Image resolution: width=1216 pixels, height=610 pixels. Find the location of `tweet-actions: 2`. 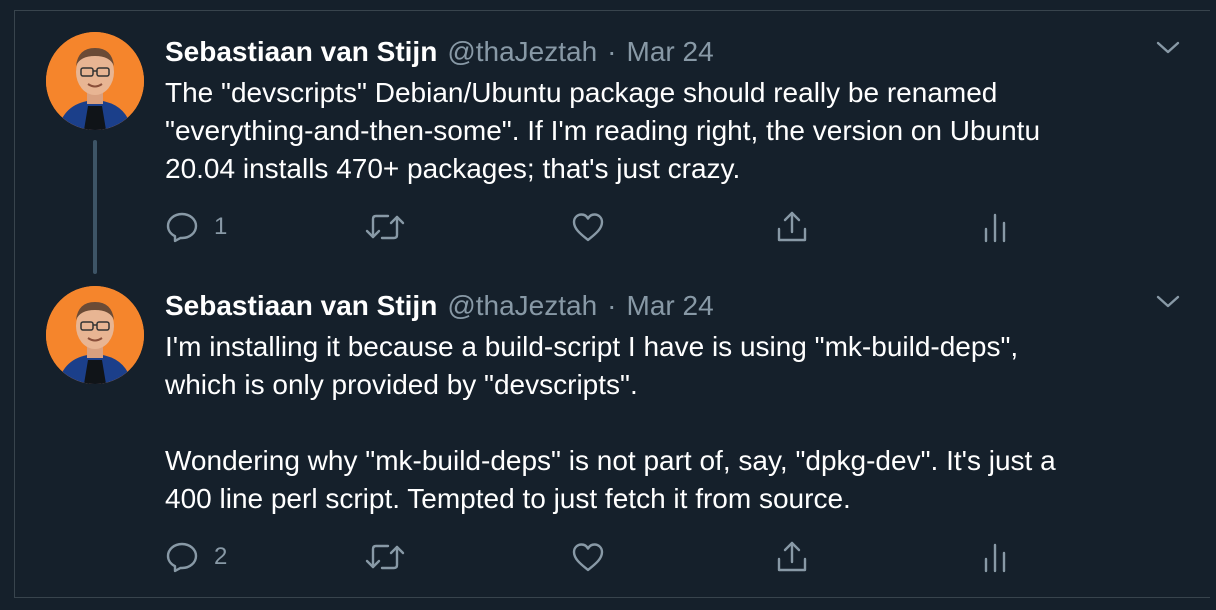

tweet-actions: 2 is located at coordinates (608, 557).